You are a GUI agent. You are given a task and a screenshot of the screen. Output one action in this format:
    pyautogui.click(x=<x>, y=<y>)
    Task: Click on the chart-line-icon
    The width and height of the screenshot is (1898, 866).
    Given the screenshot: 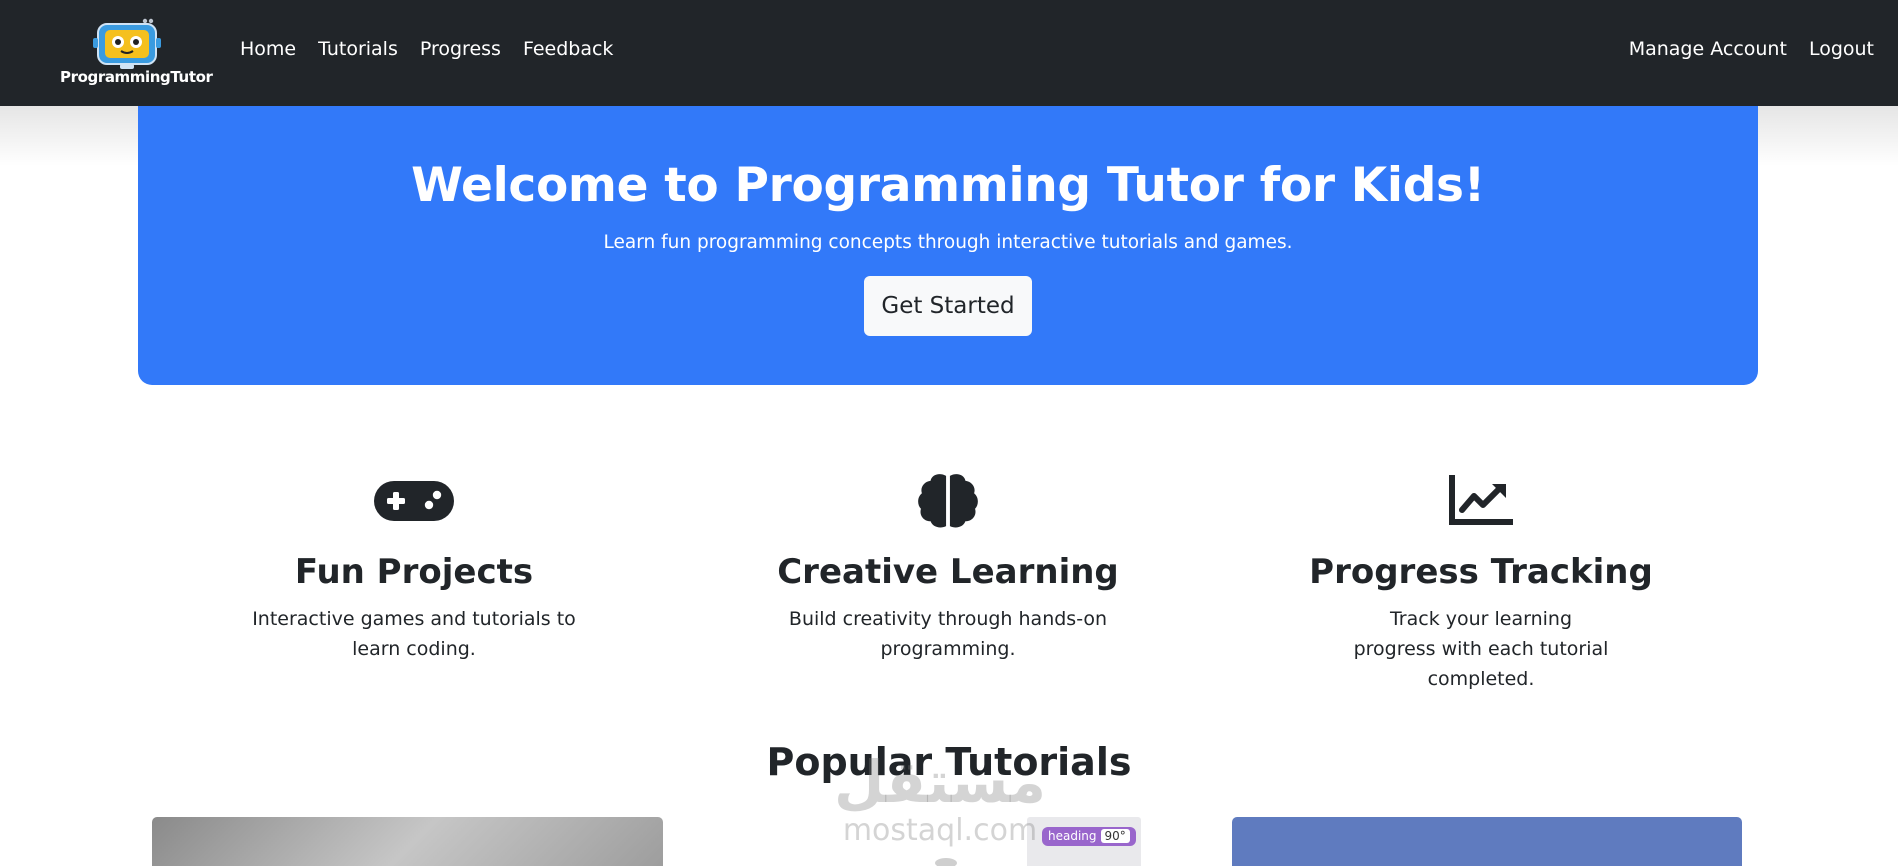 What is the action you would take?
    pyautogui.click(x=1481, y=500)
    